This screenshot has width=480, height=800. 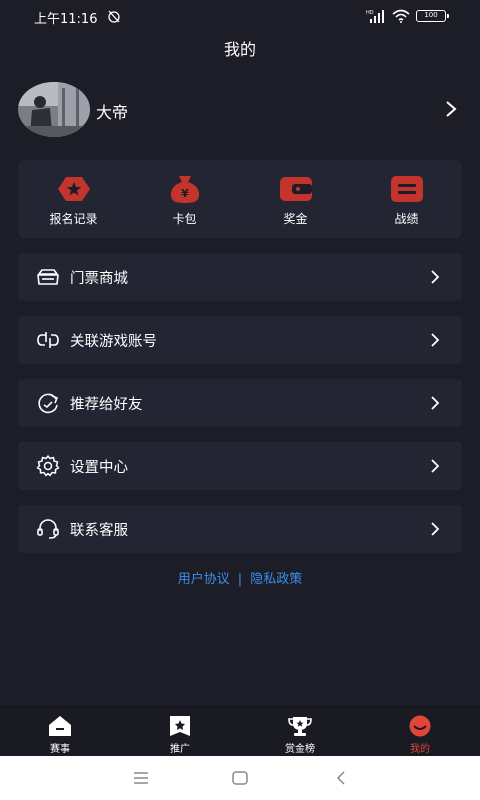 I want to click on tab-promote: 推广, so click(x=180, y=731).